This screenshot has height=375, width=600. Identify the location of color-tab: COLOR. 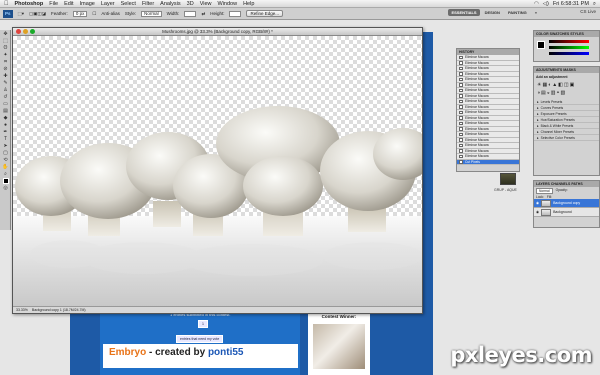
(542, 34).